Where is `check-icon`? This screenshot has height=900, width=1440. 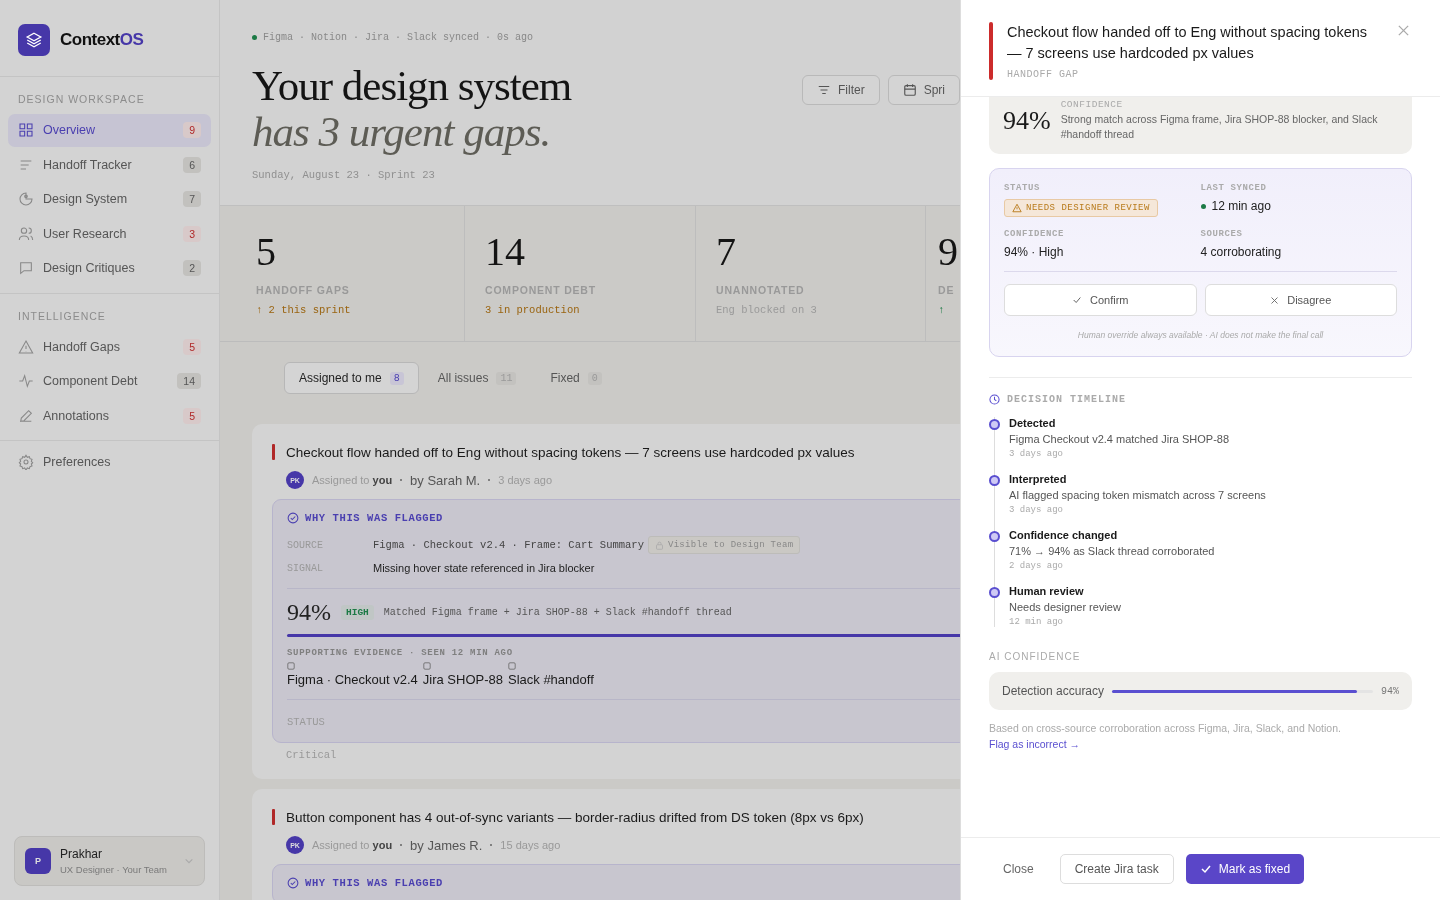
check-icon is located at coordinates (1077, 300).